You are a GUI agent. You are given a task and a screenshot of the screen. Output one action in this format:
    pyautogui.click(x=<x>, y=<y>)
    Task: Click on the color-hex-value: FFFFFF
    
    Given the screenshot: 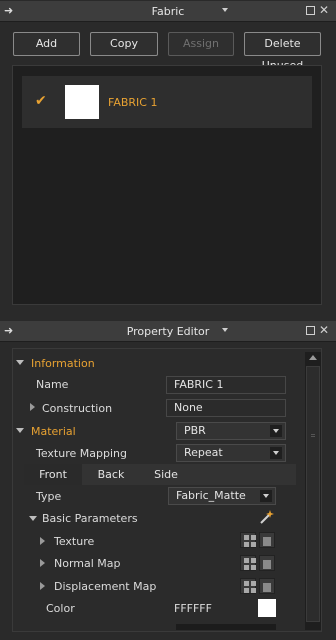 What is the action you would take?
    pyautogui.click(x=193, y=608)
    